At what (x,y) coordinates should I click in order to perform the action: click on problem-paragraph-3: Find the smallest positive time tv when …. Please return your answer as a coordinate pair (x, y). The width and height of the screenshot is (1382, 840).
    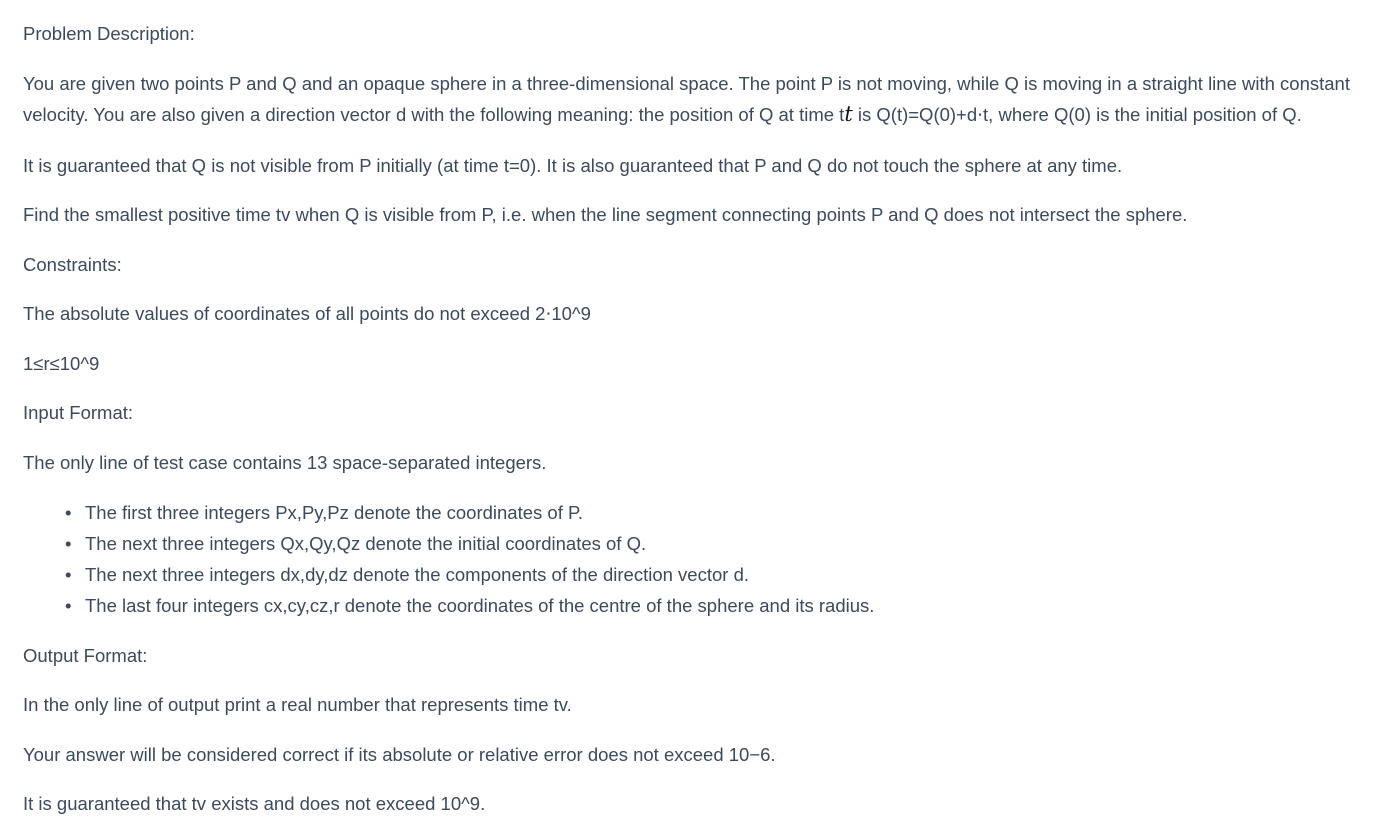
    Looking at the image, I should click on (605, 214).